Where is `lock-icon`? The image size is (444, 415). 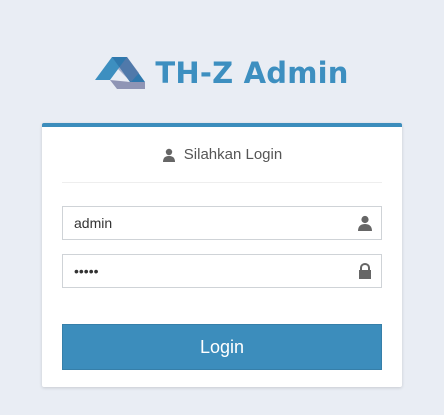 lock-icon is located at coordinates (365, 271).